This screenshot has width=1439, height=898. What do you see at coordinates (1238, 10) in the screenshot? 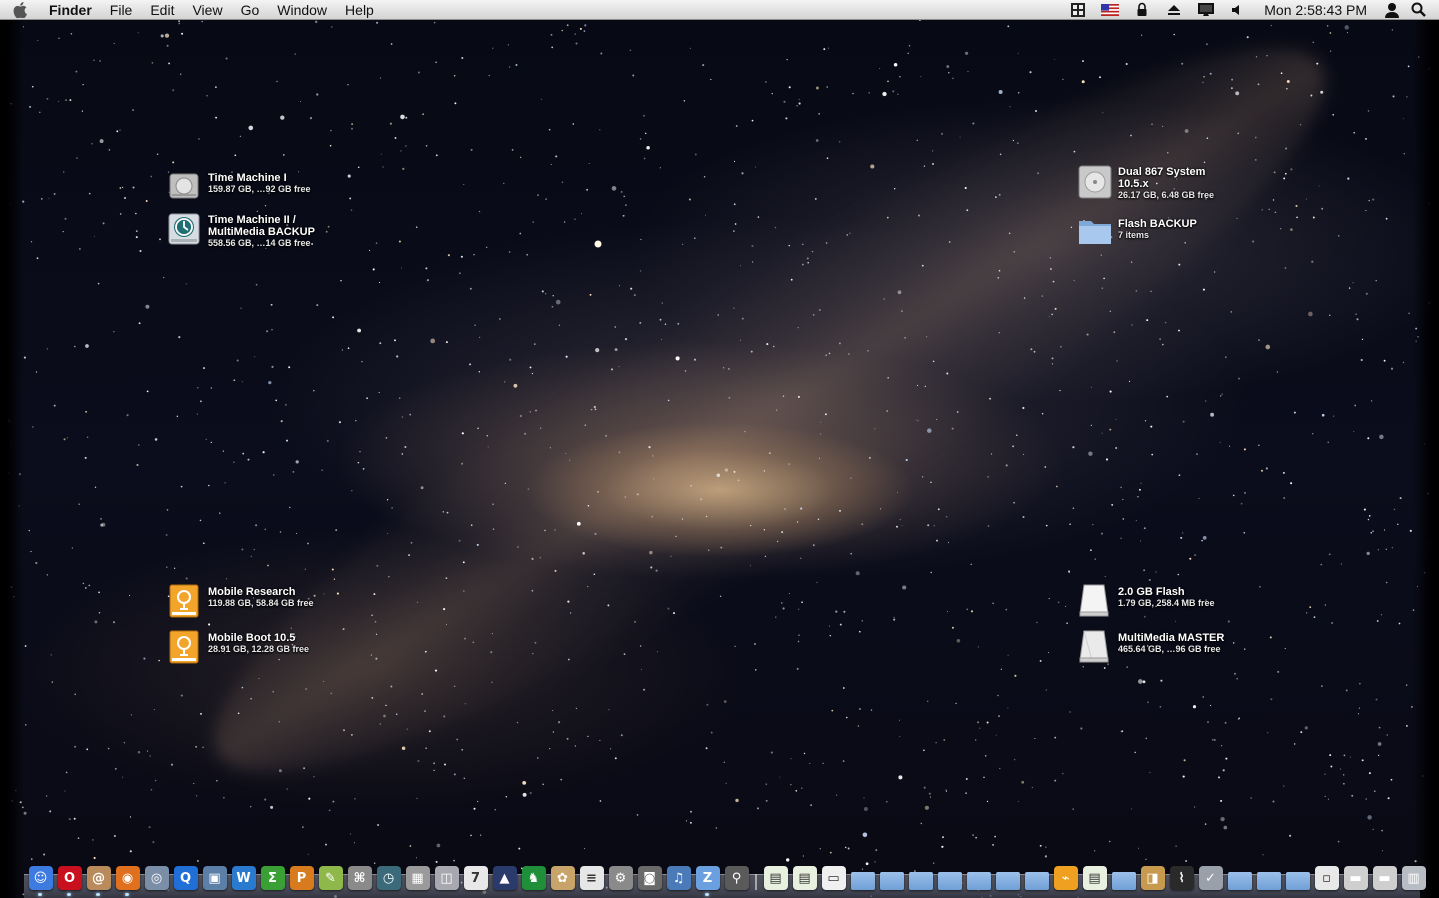
I see `volume-icon` at bounding box center [1238, 10].